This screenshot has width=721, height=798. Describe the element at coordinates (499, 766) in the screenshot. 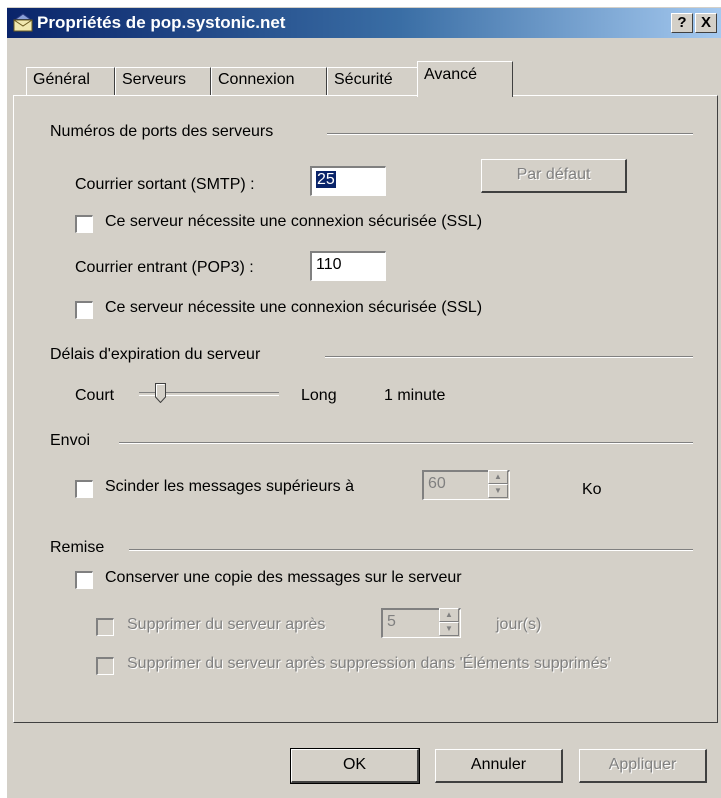

I see `cancel-button: Annuler` at that location.